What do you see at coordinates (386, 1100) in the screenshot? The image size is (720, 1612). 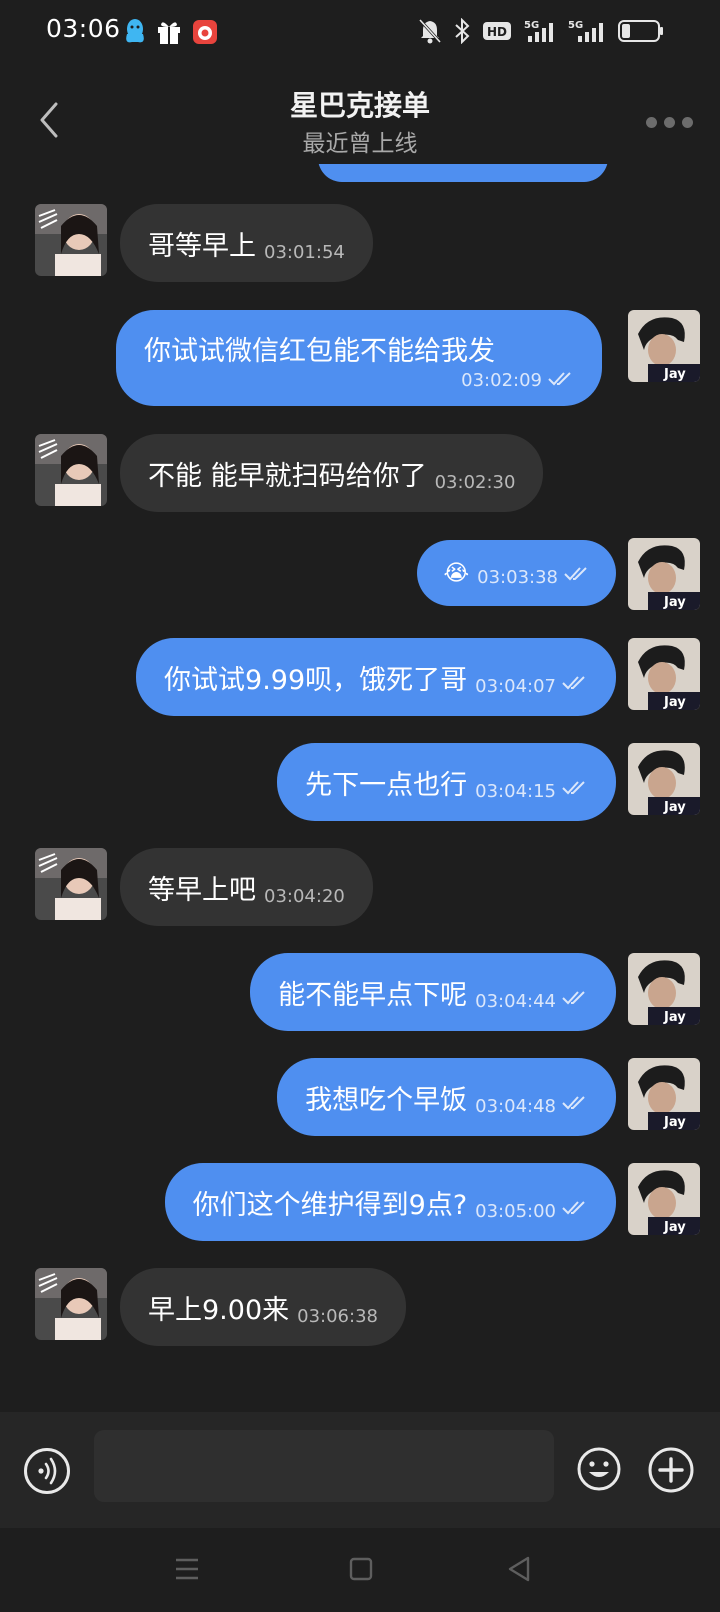 I see `message-text: 我想吃个早饭` at bounding box center [386, 1100].